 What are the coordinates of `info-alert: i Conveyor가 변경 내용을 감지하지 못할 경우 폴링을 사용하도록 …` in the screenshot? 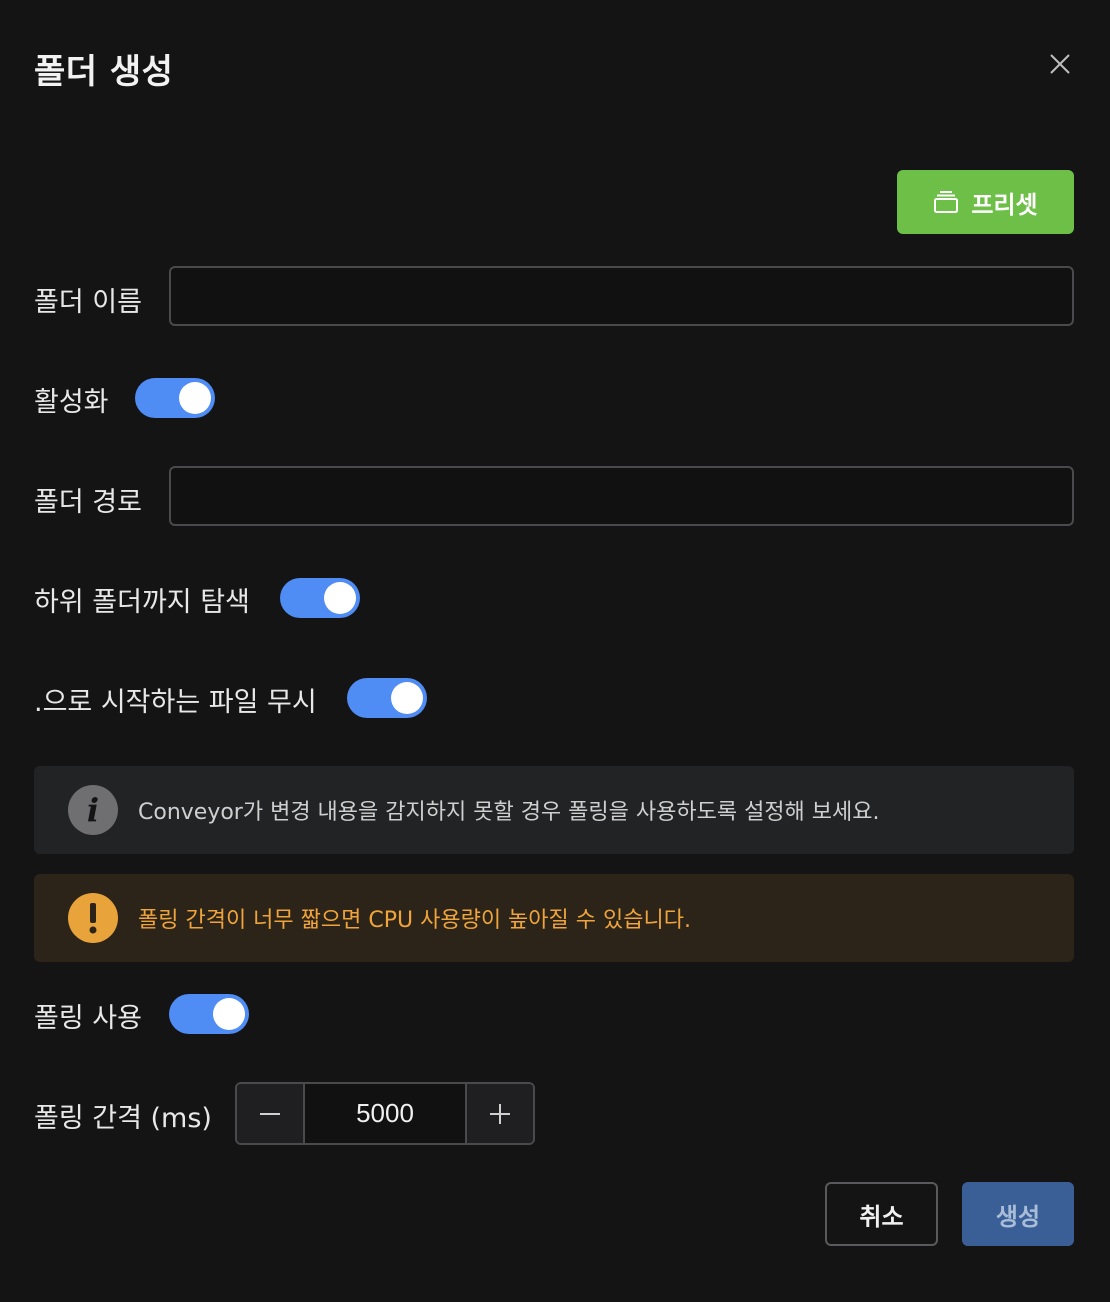 It's located at (554, 810).